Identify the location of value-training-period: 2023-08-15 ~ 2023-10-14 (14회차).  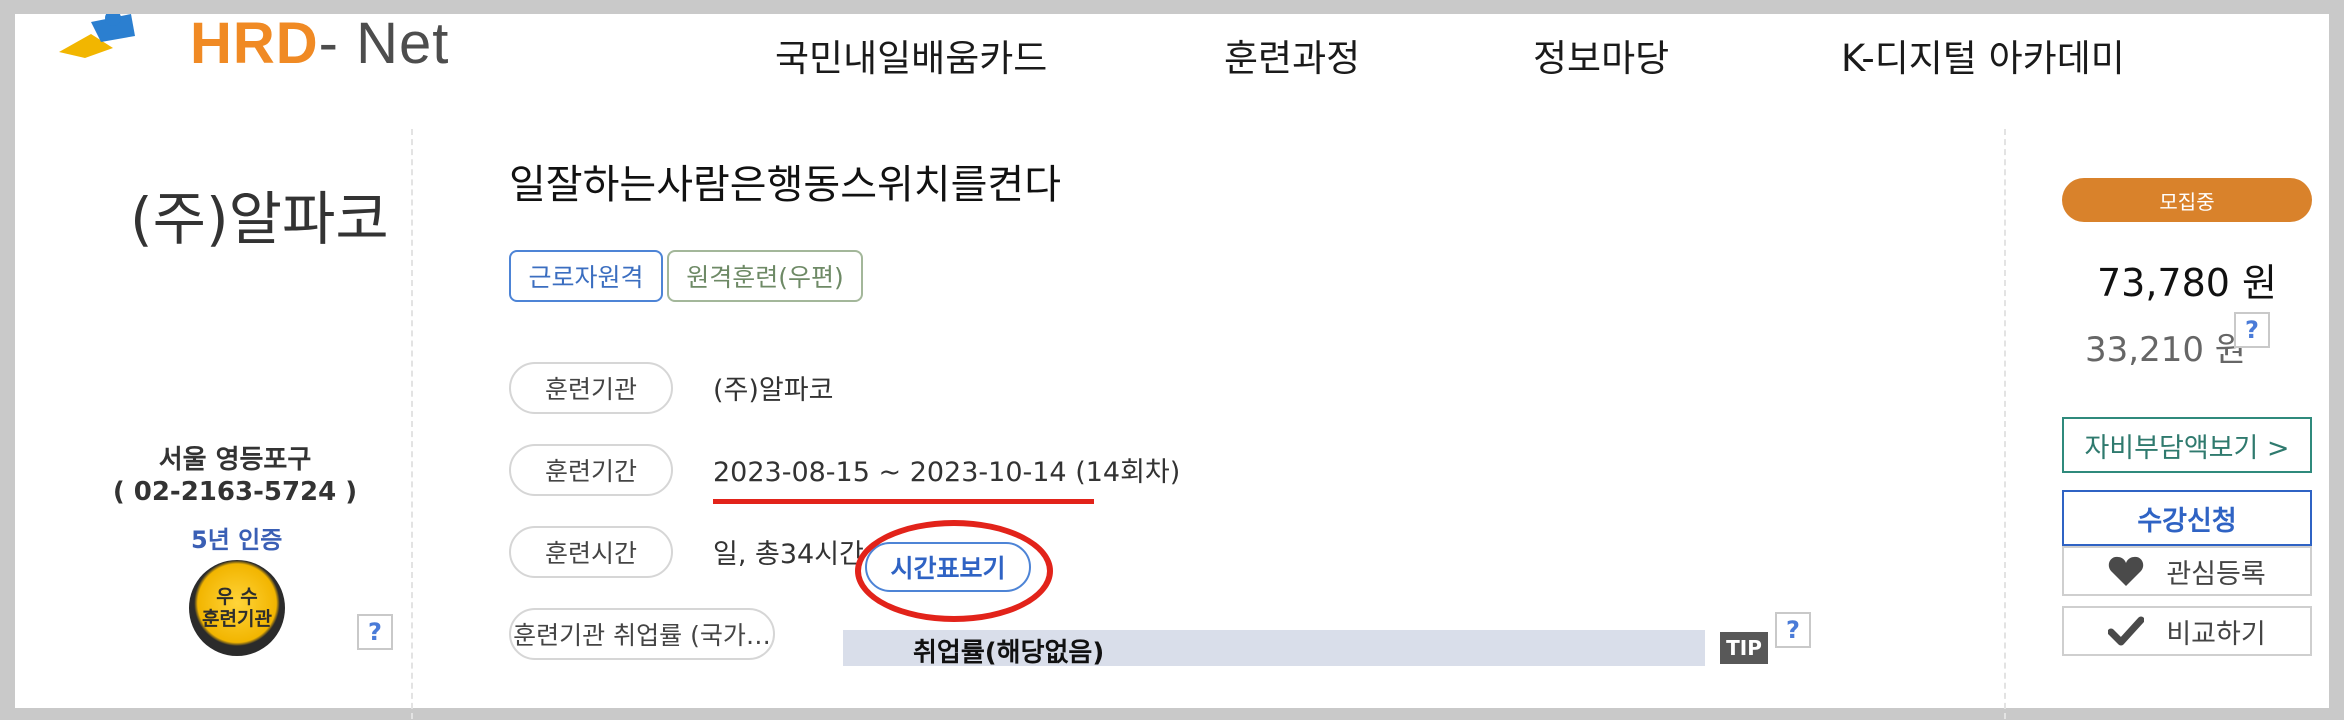
(947, 472).